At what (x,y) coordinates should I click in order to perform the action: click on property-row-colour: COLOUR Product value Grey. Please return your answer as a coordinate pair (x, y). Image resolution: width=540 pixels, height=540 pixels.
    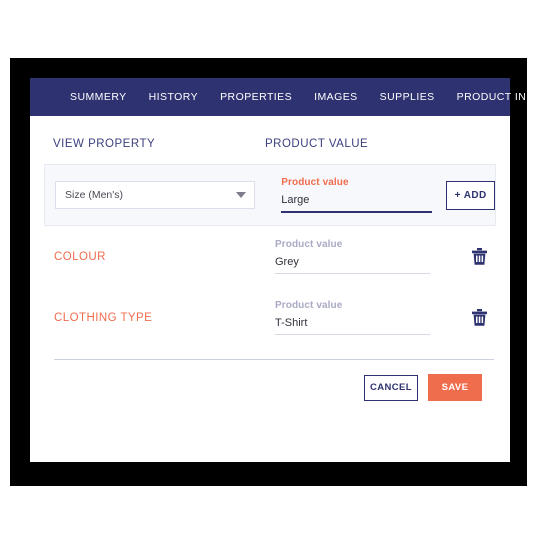
    Looking at the image, I should click on (270, 256).